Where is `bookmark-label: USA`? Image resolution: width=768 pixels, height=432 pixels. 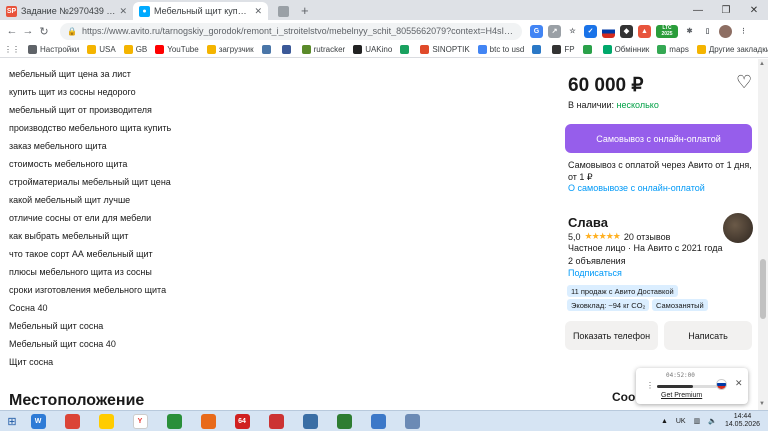
bookmark-label: USA is located at coordinates (107, 49).